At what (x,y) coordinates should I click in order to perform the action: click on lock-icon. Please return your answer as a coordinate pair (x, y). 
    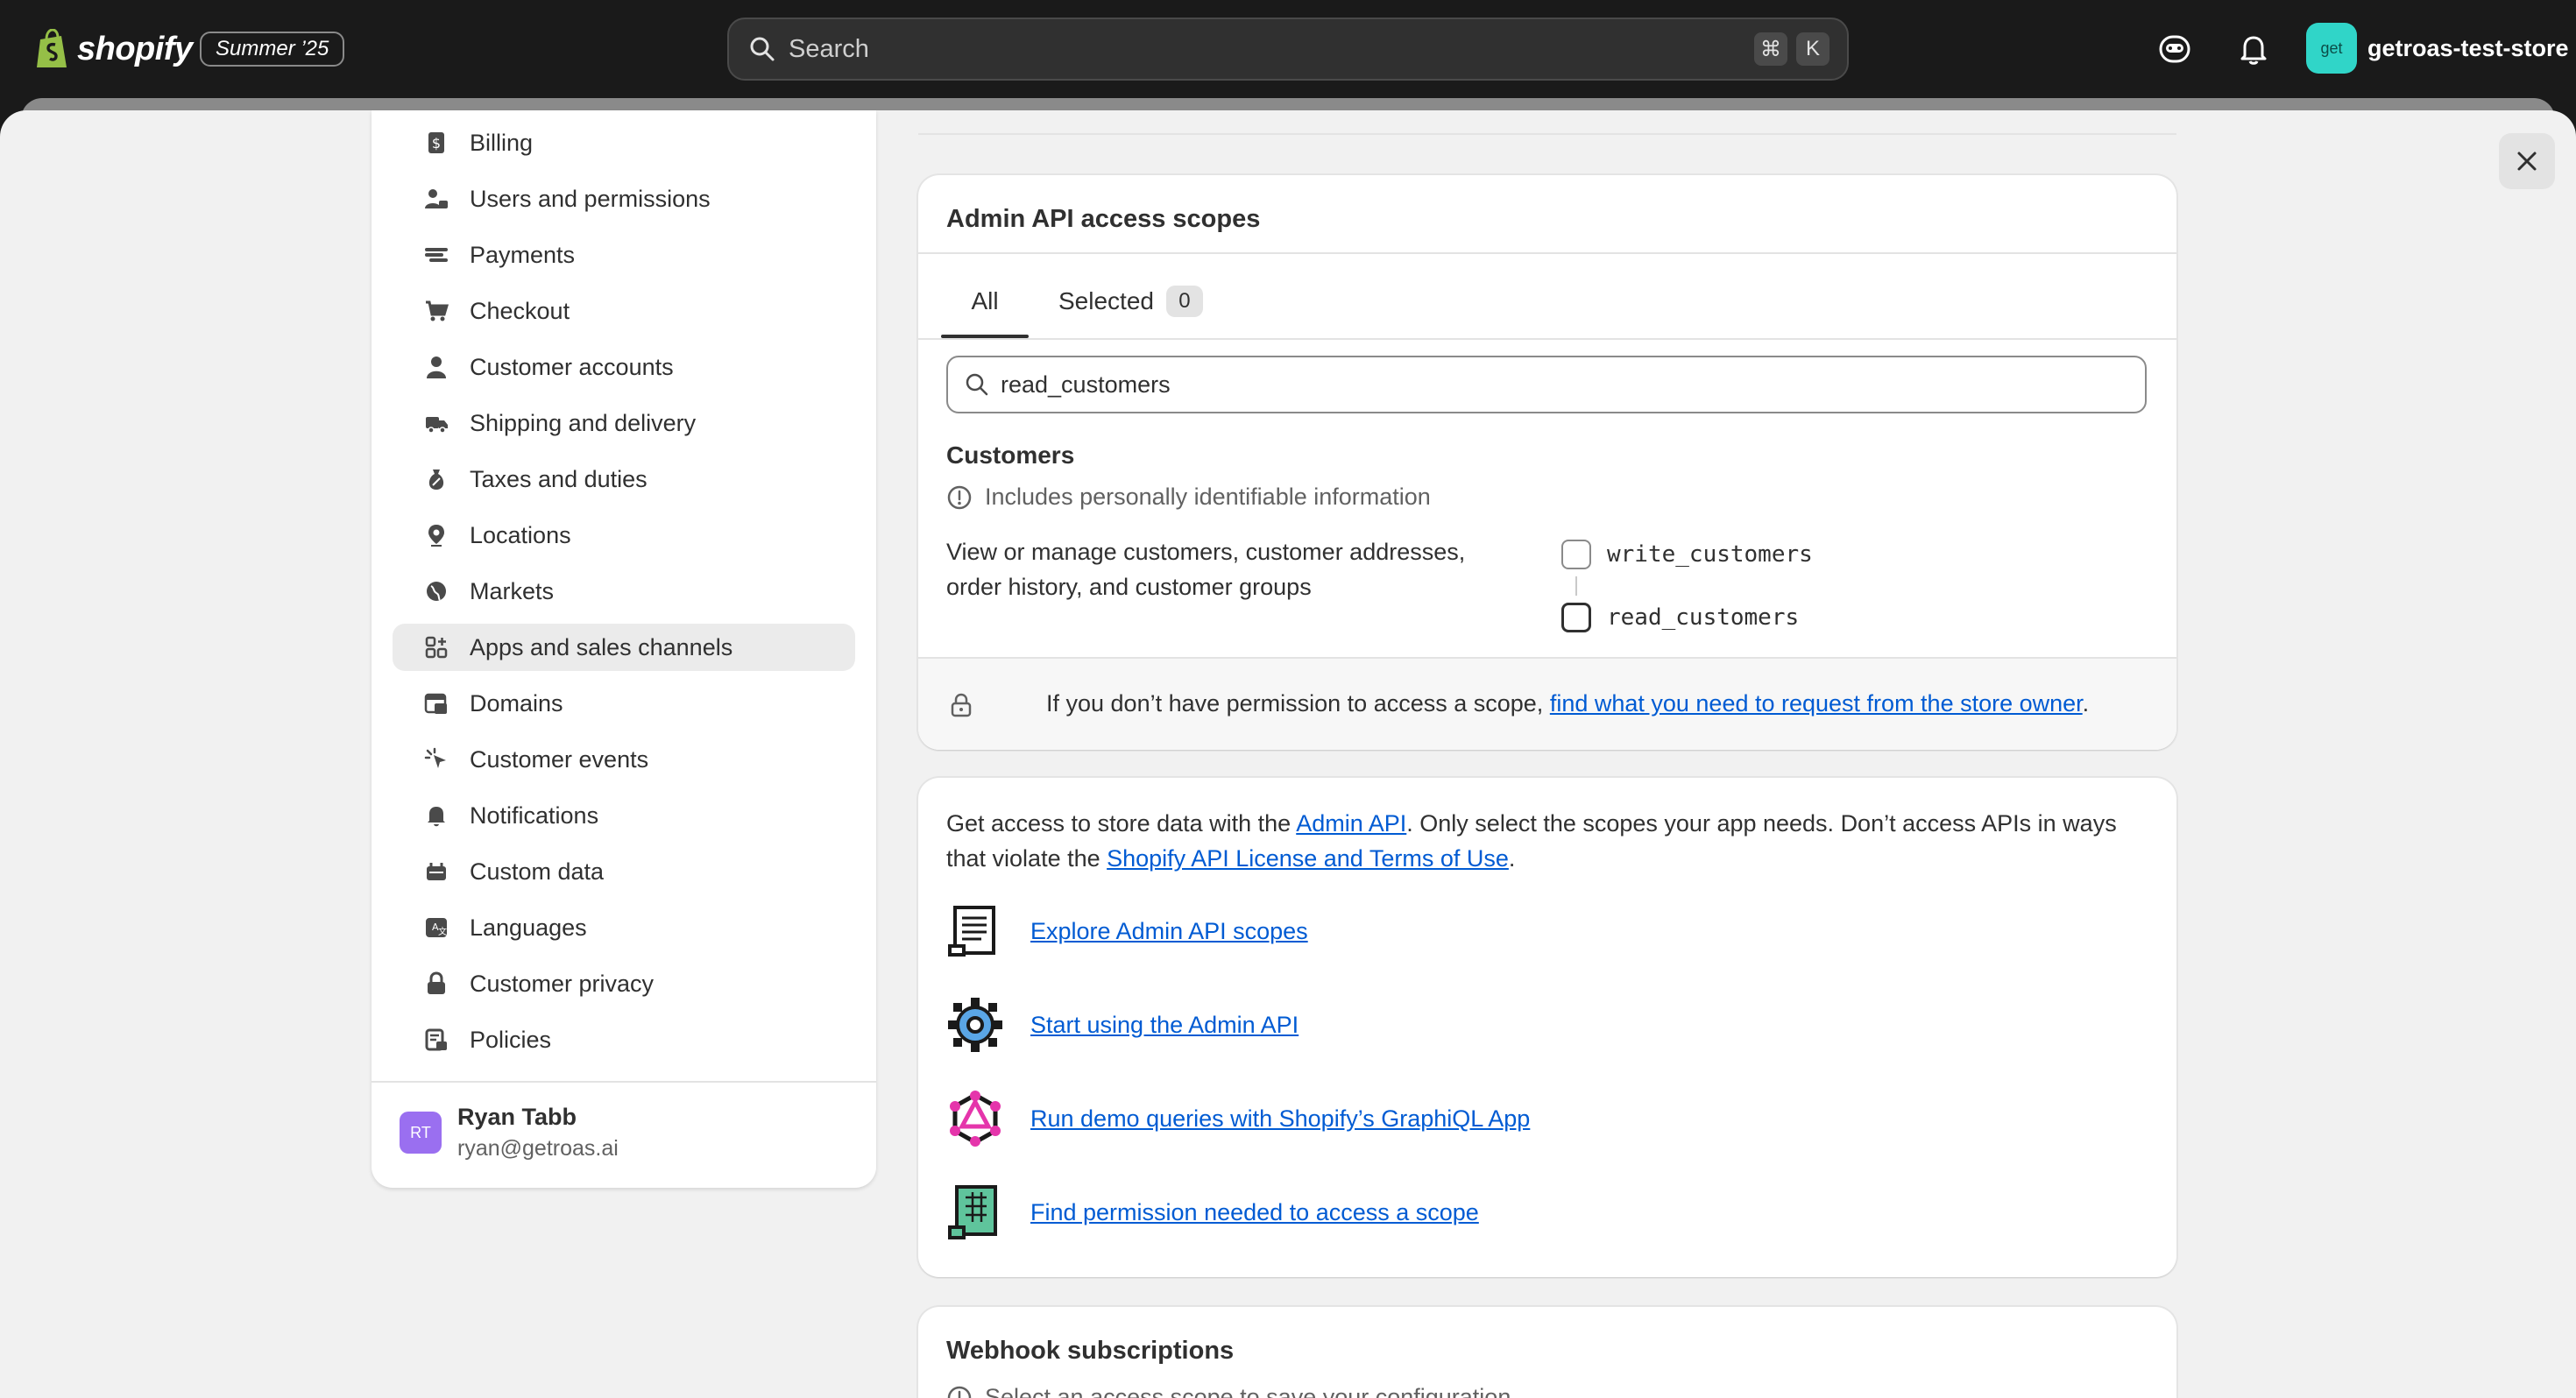
    Looking at the image, I should click on (961, 705).